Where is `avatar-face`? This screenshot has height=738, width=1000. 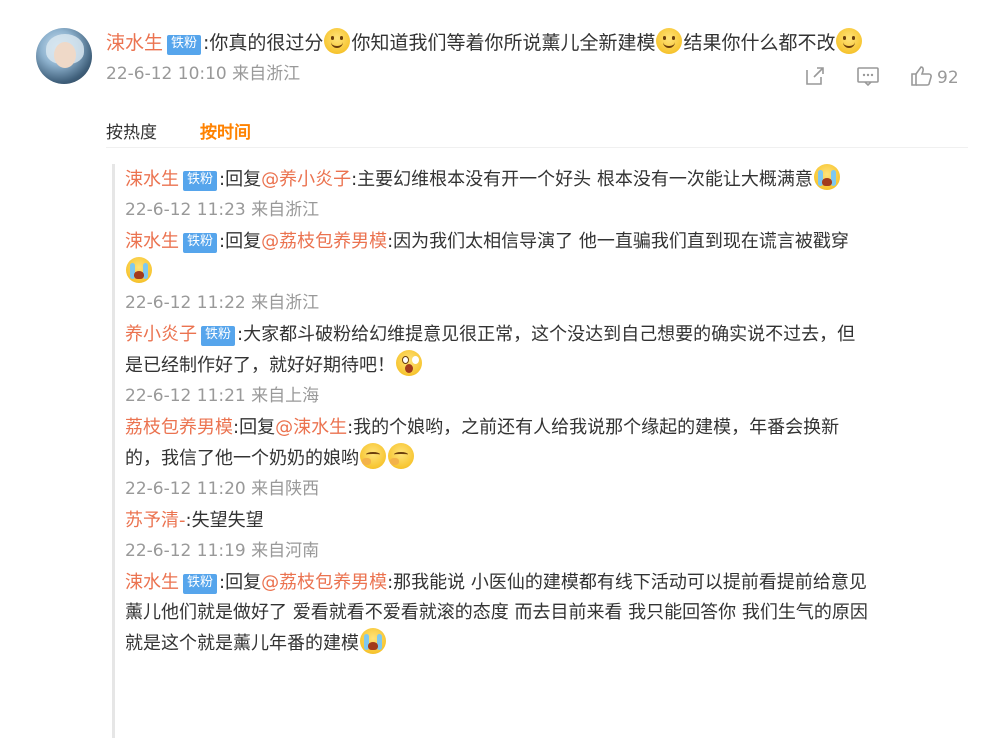 avatar-face is located at coordinates (65, 55).